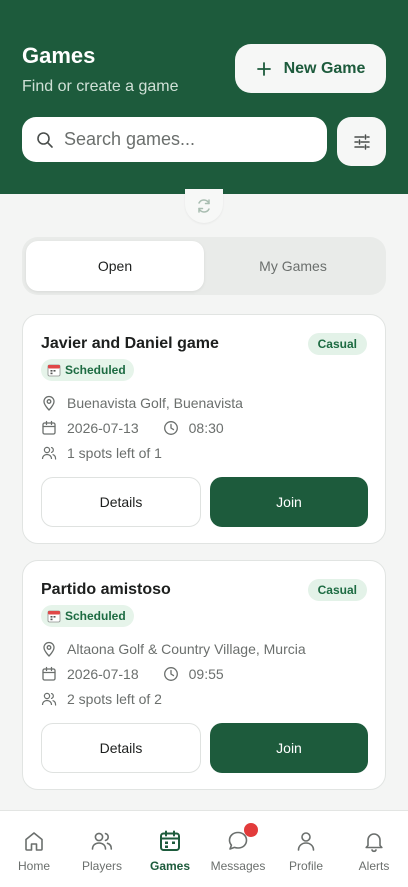 Image resolution: width=408 pixels, height=887 pixels. I want to click on nav-messages: Messages, so click(238, 849).